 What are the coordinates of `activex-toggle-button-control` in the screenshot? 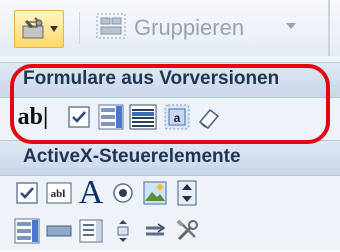 It's located at (123, 231).